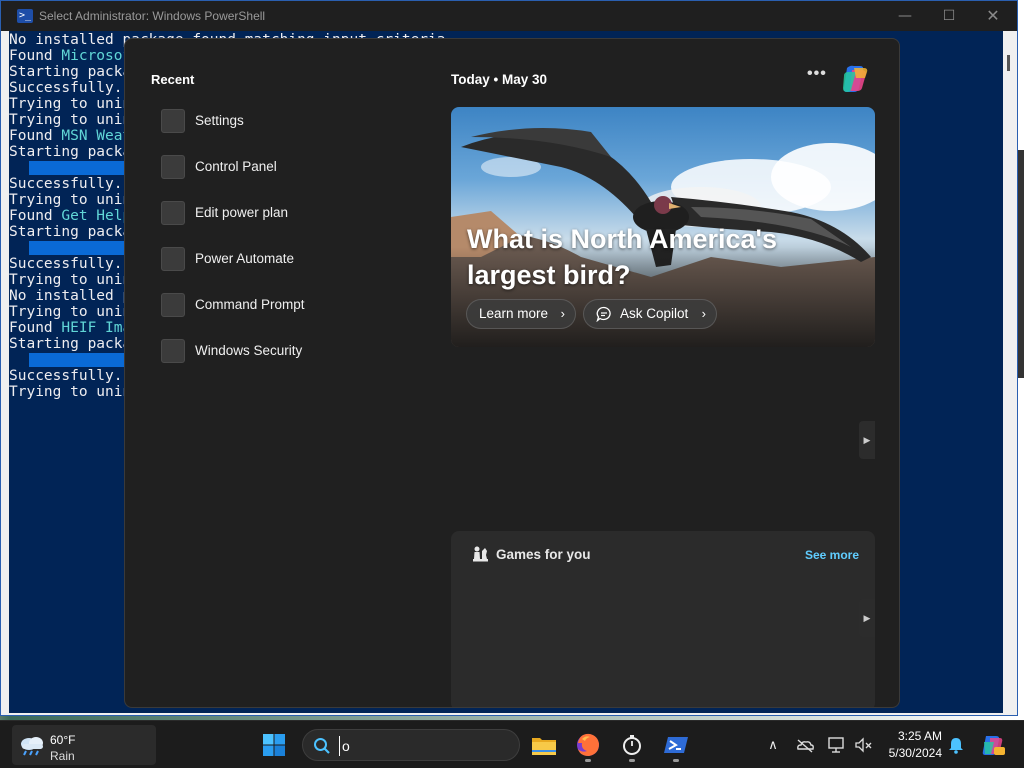  I want to click on console-scrollbar, so click(1010, 372).